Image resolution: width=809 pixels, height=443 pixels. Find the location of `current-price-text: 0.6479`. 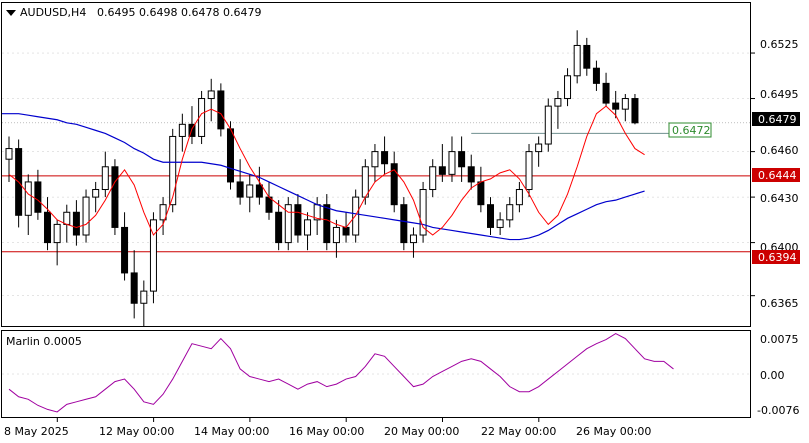

current-price-text: 0.6479 is located at coordinates (777, 119).